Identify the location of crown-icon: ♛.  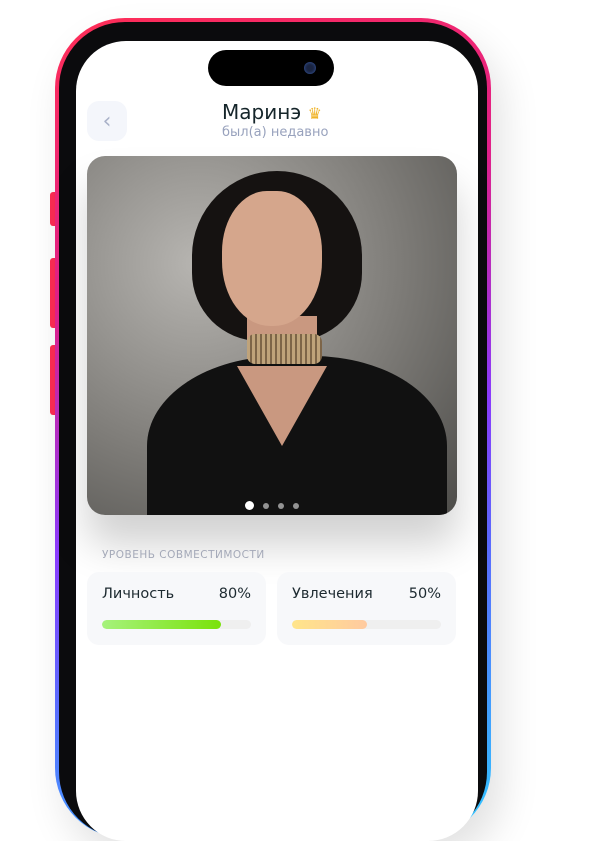
(314, 113).